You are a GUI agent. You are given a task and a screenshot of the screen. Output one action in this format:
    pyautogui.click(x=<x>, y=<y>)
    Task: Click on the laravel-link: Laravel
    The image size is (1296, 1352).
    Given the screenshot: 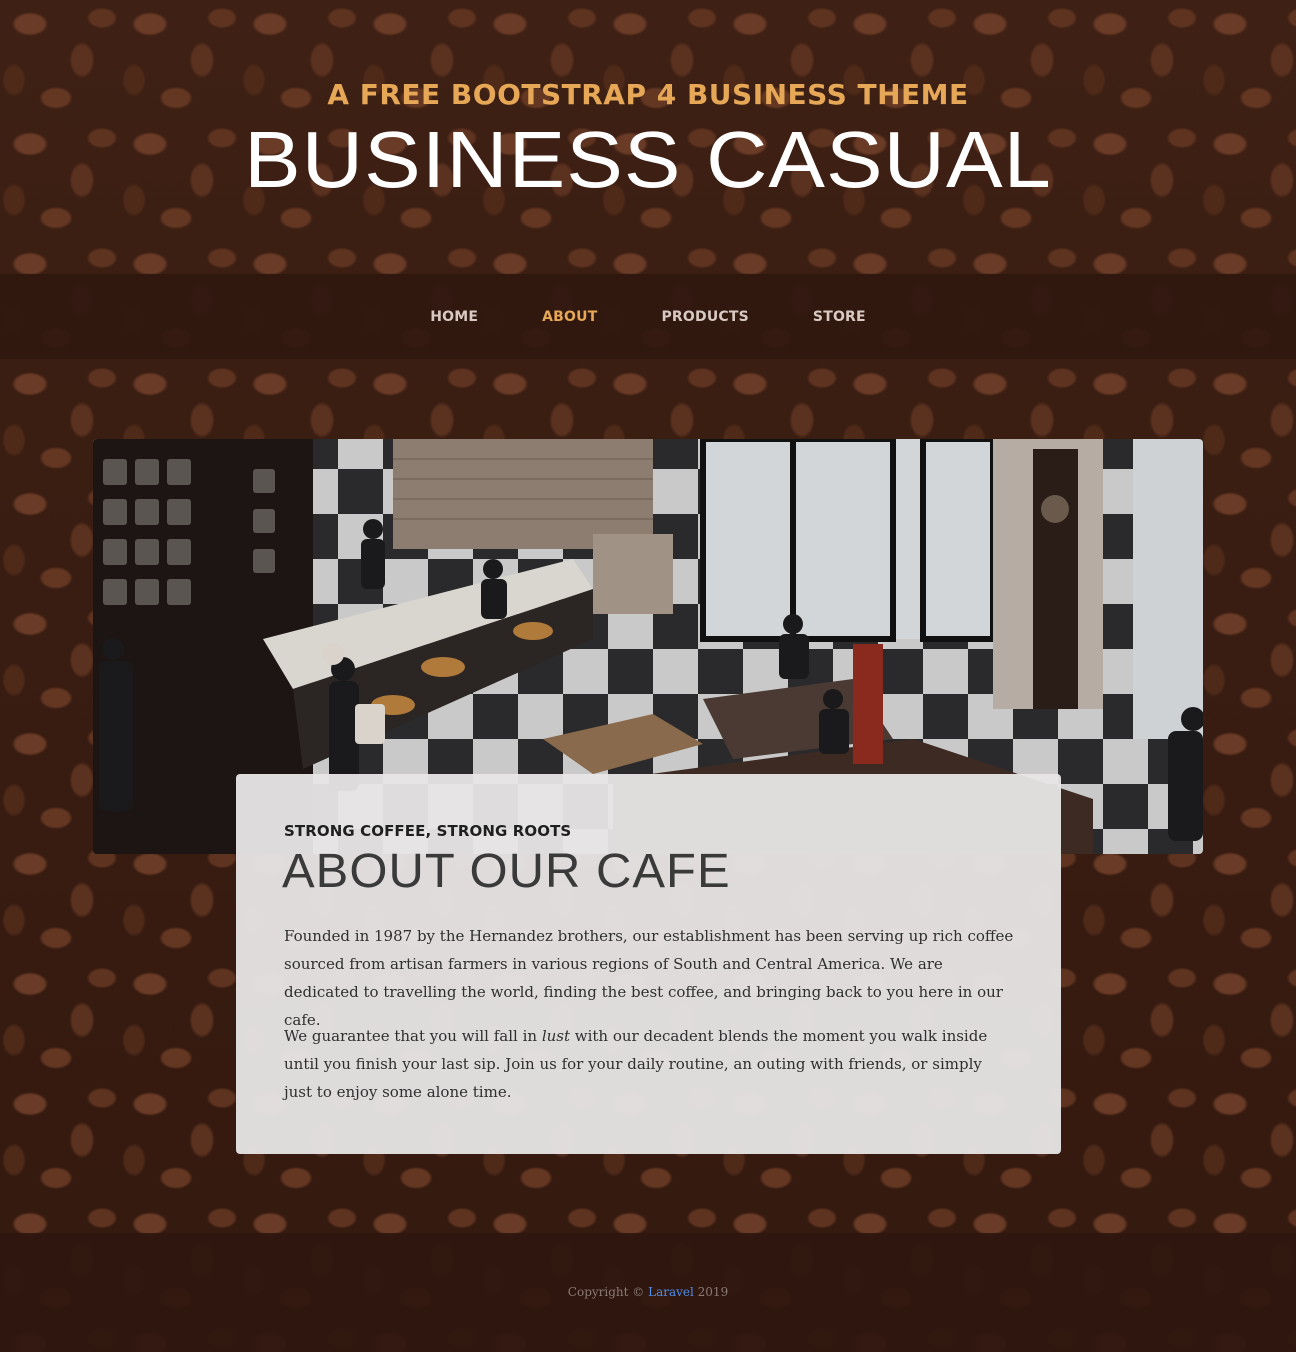 What is the action you would take?
    pyautogui.click(x=671, y=1292)
    